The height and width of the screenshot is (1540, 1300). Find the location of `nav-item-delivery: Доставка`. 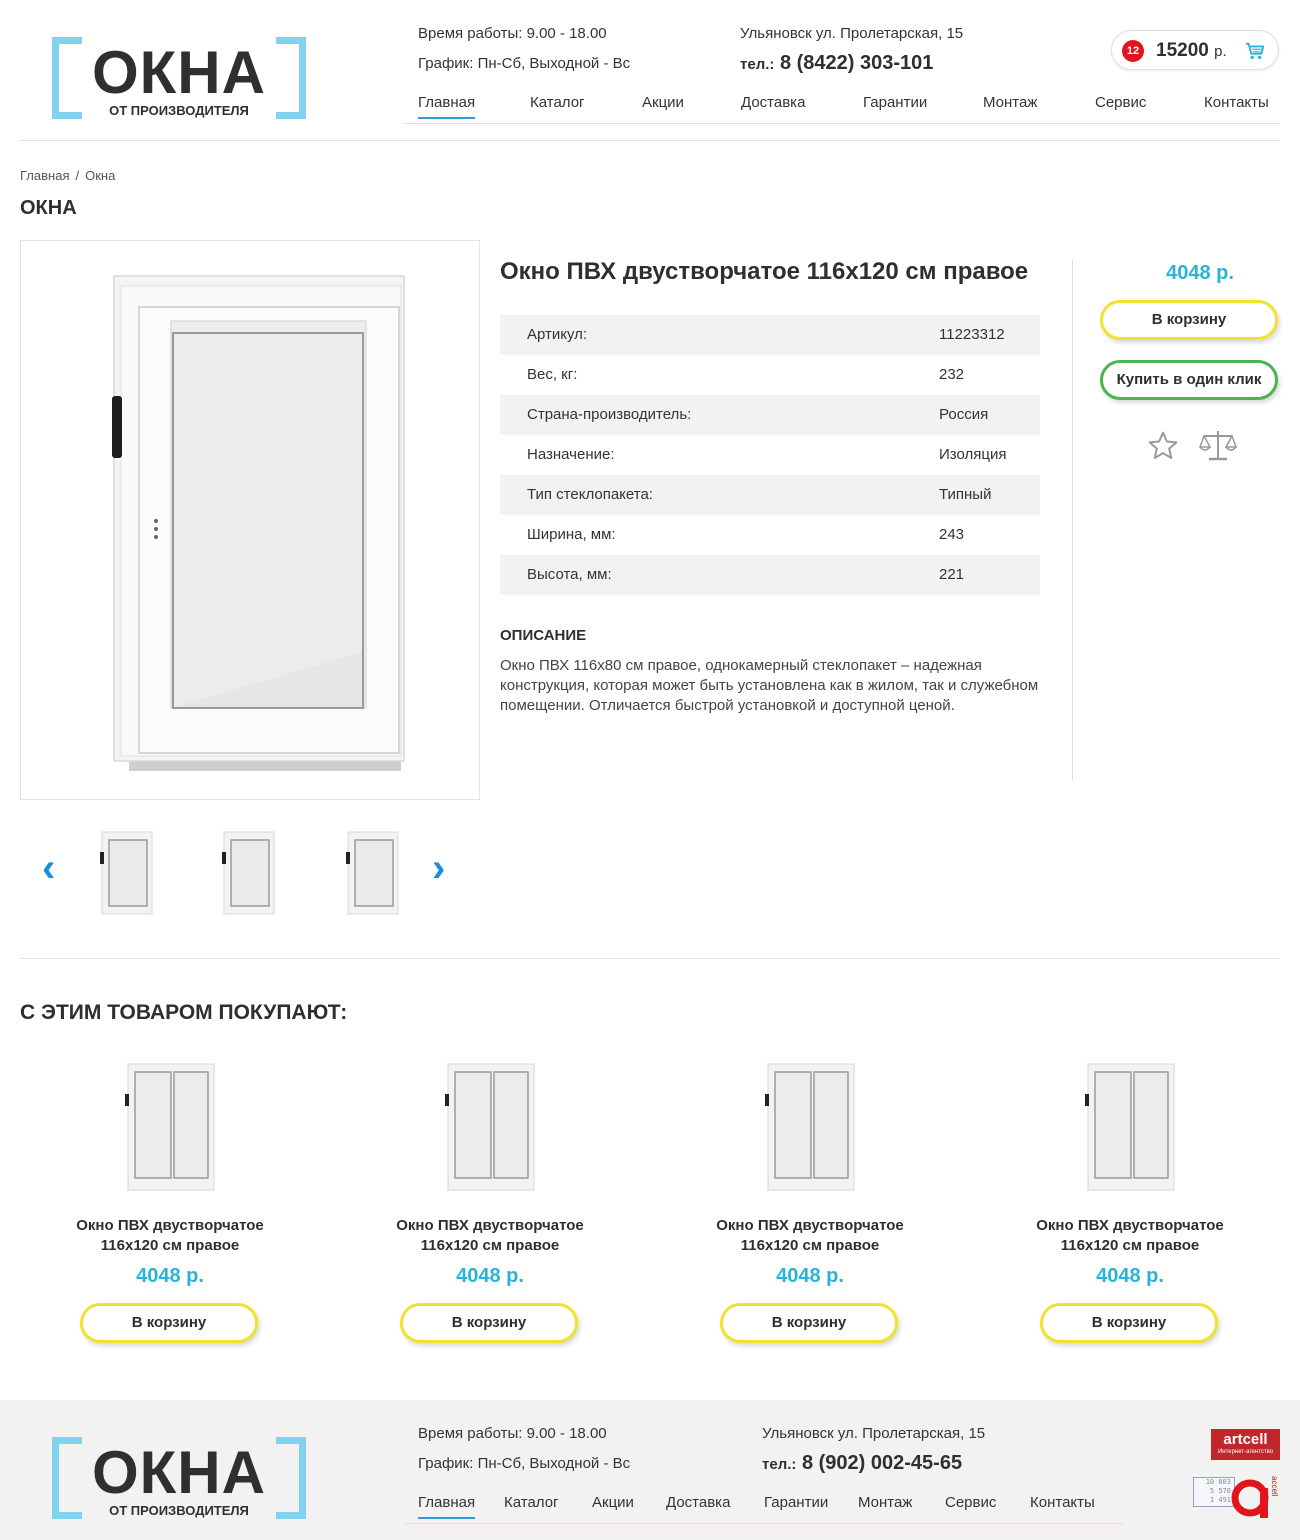

nav-item-delivery: Доставка is located at coordinates (773, 102).